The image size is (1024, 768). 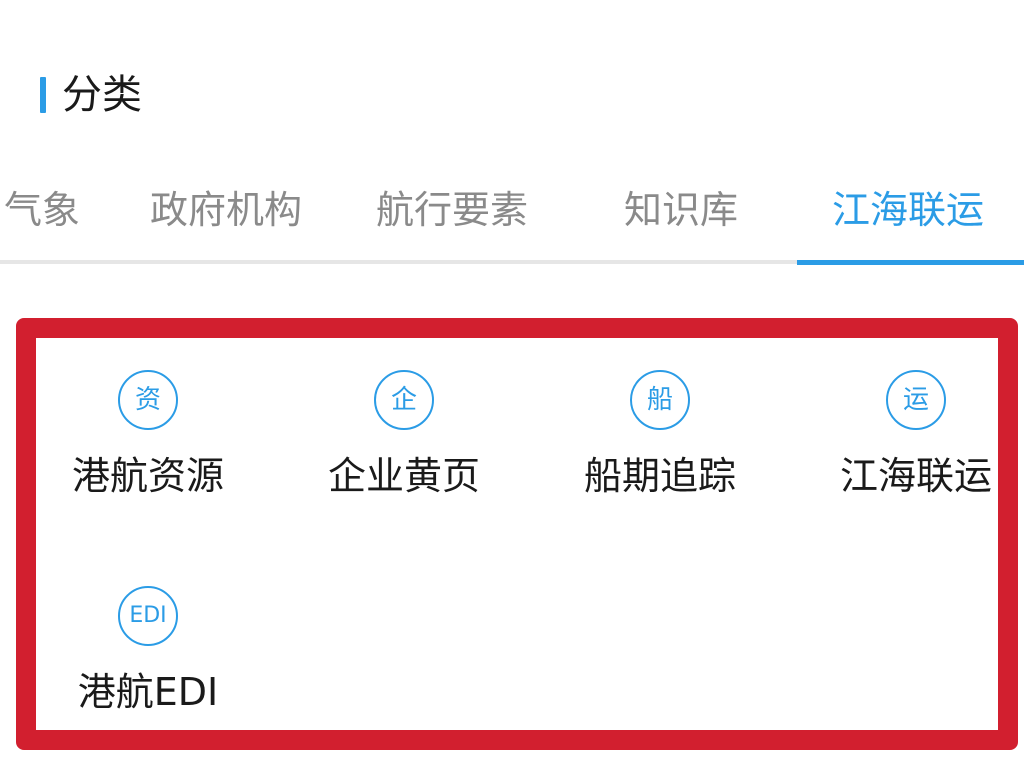 I want to click on grid-item-port-resources: 资 港航资源, so click(x=148, y=426).